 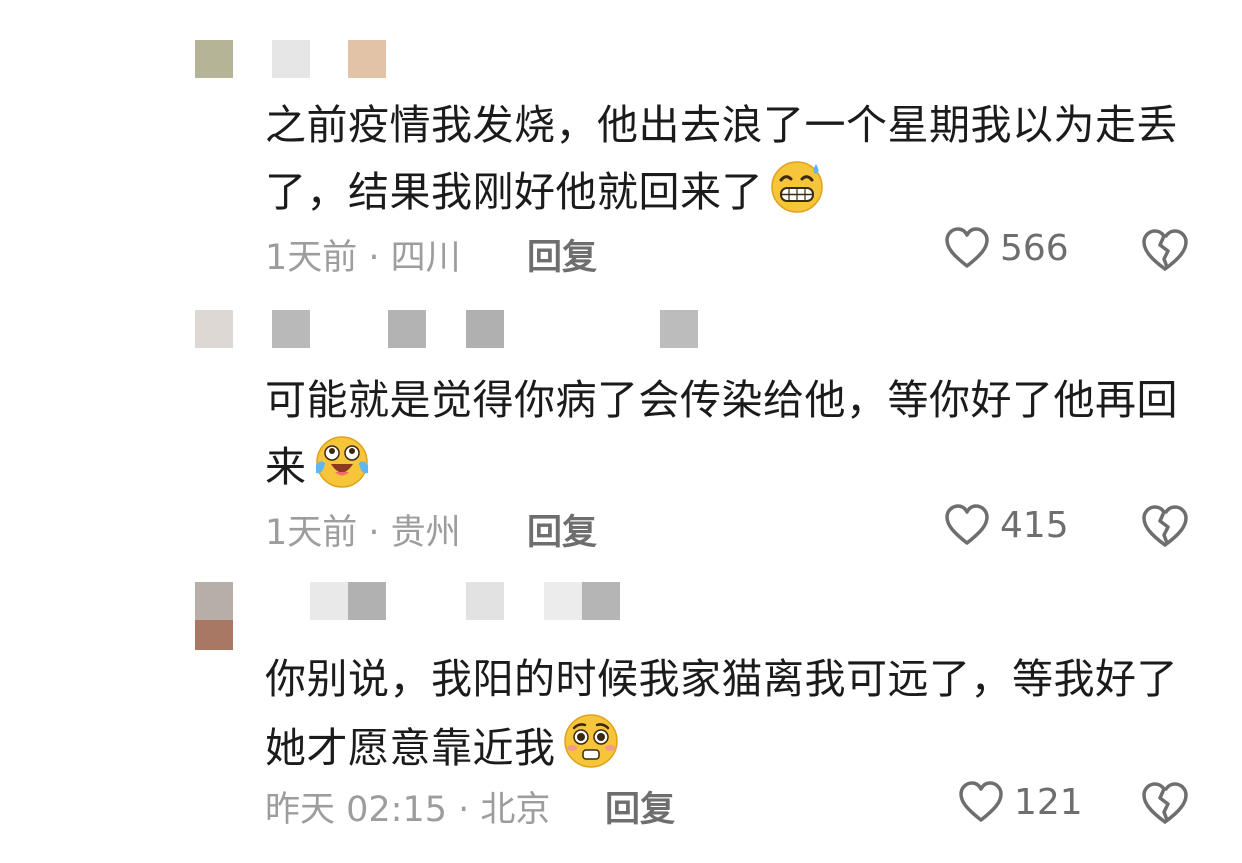 I want to click on like-button: 415, so click(x=1006, y=525).